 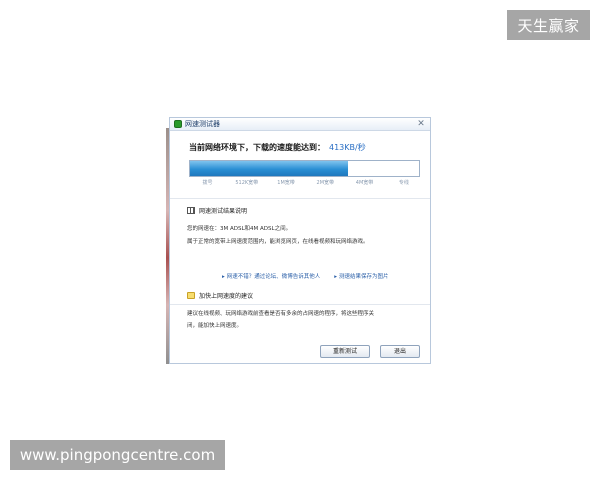 I want to click on tips-line-2: 闭，能加快上网速度。, so click(x=215, y=326).